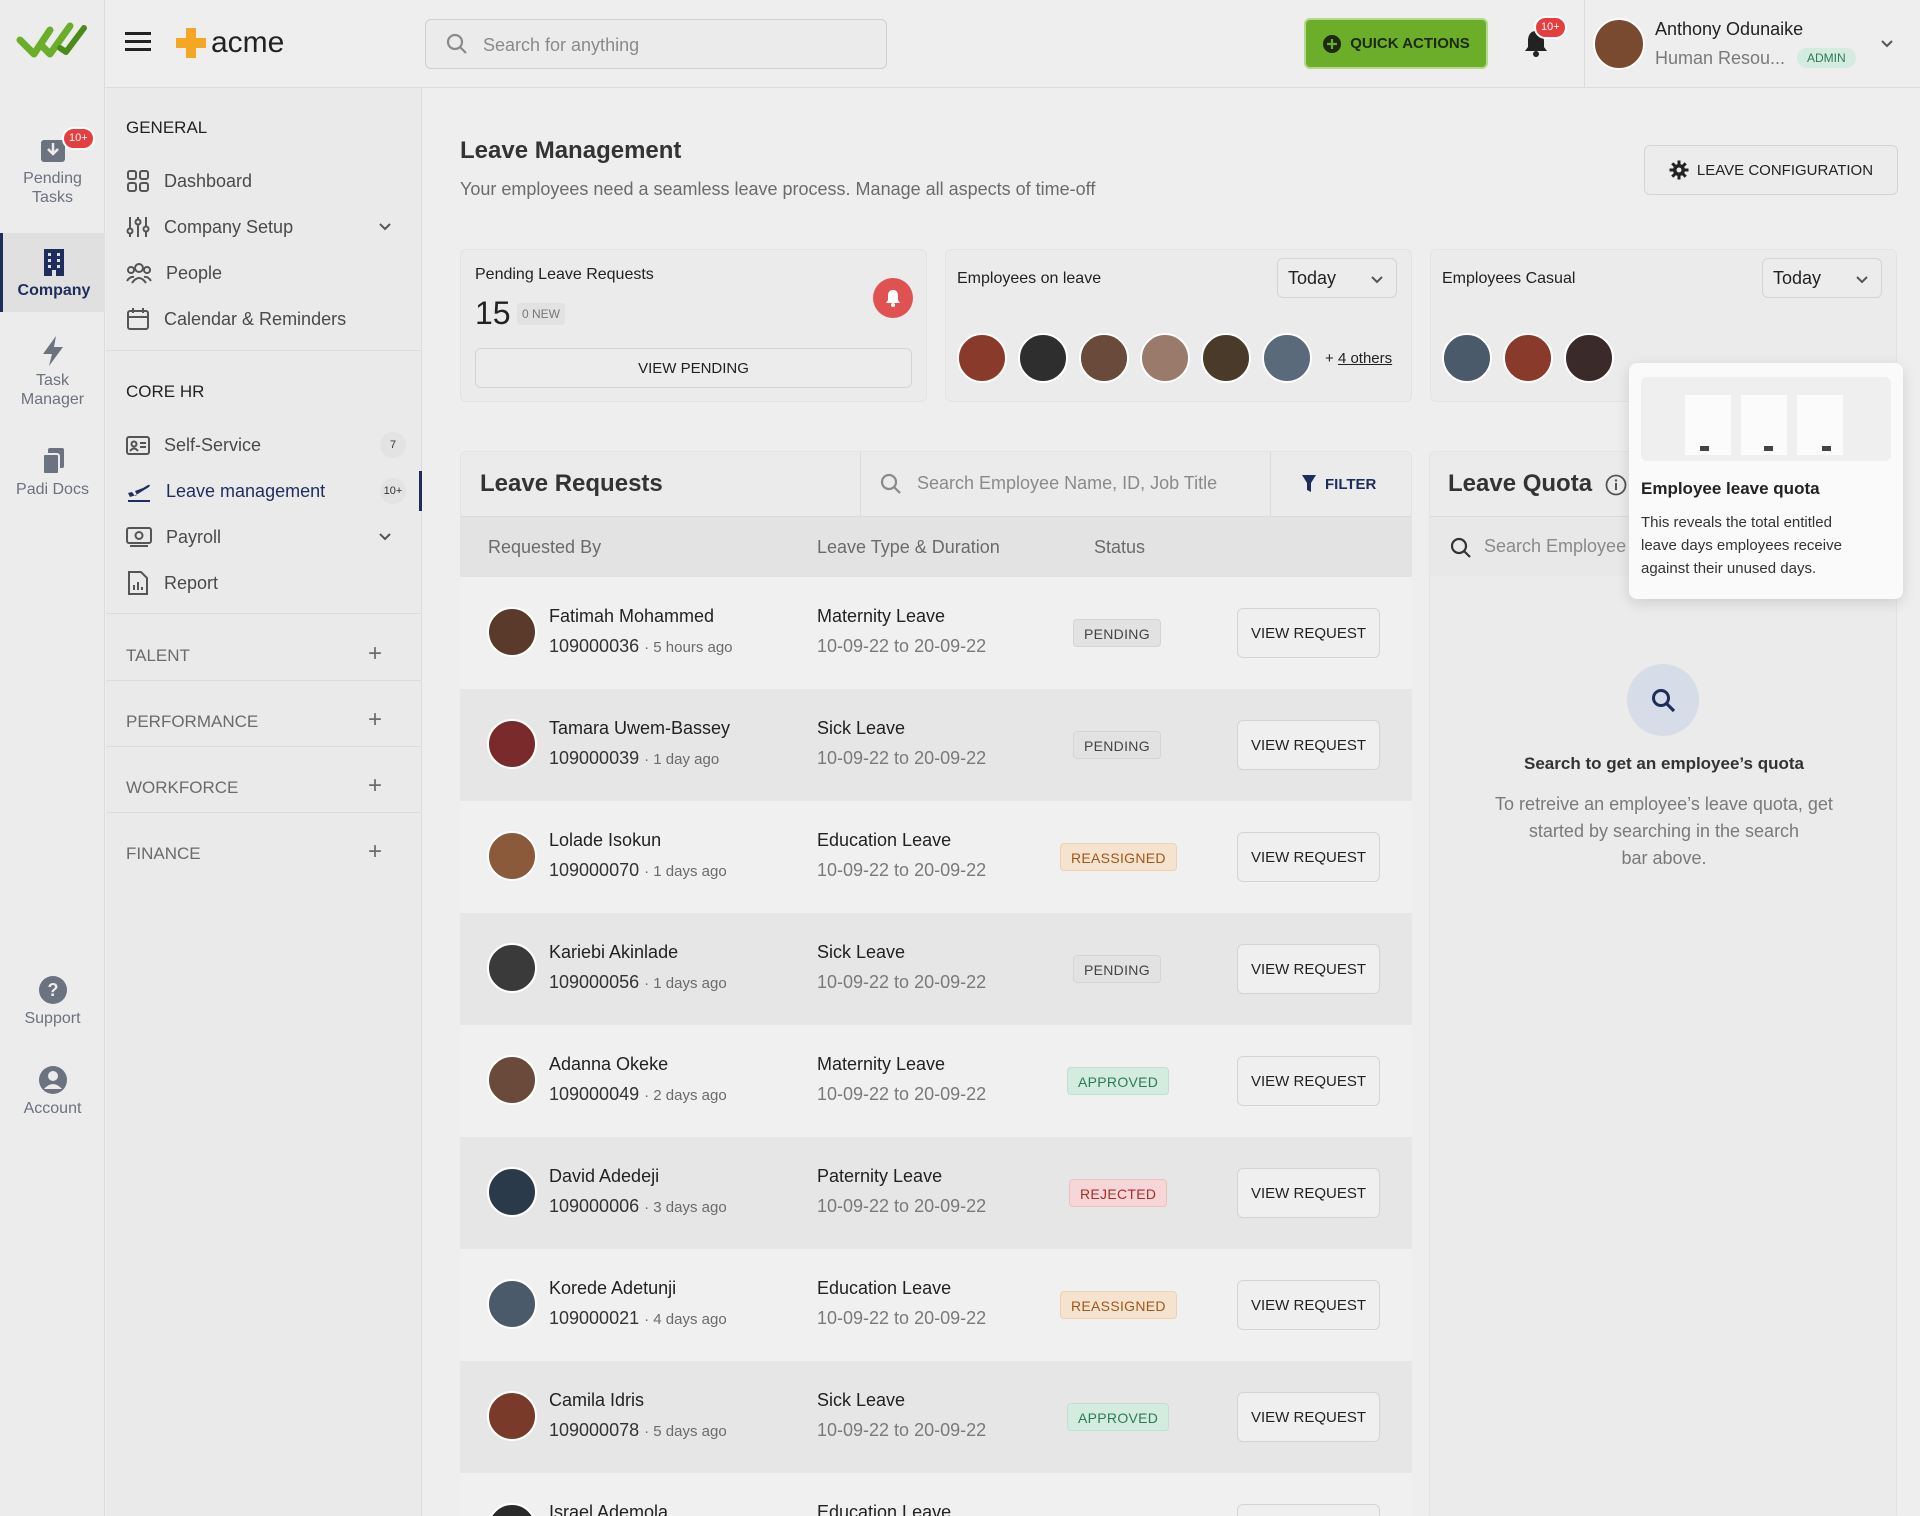 Image resolution: width=1920 pixels, height=1516 pixels. What do you see at coordinates (1118, 857) in the screenshot?
I see `status-badge: REASSIGNED` at bounding box center [1118, 857].